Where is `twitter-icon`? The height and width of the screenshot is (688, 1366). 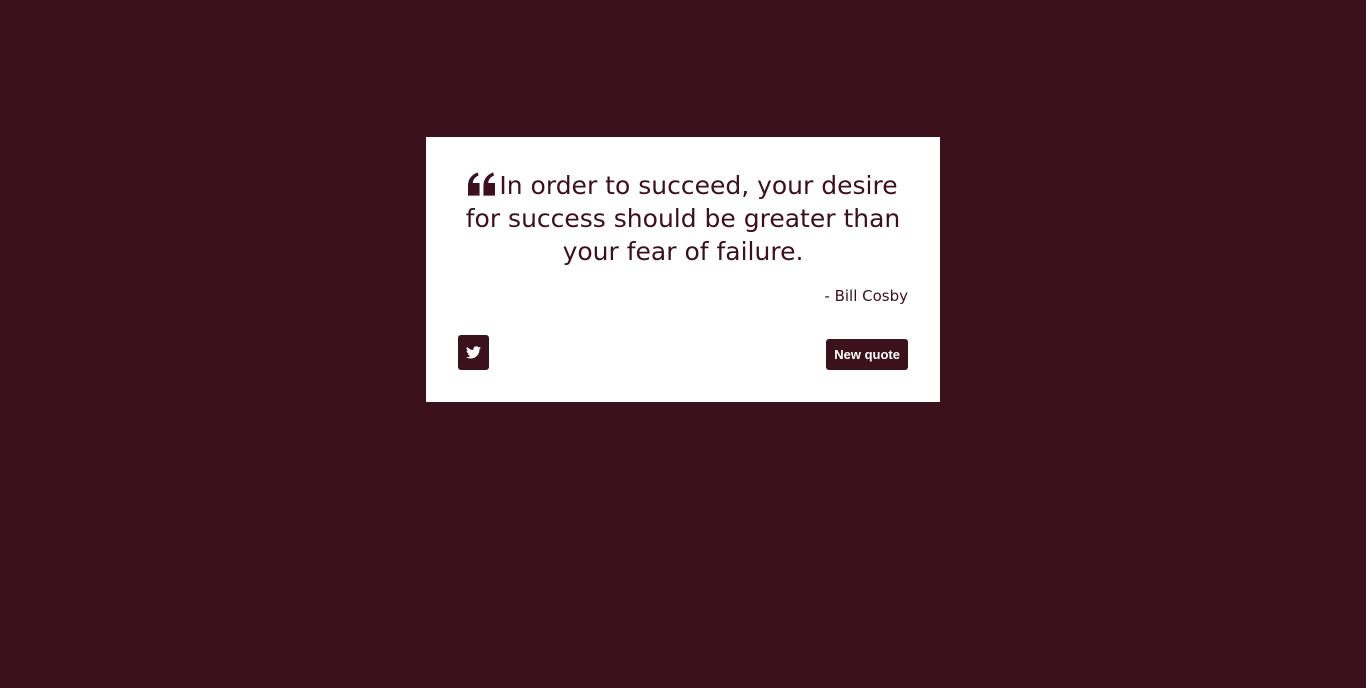
twitter-icon is located at coordinates (473, 352).